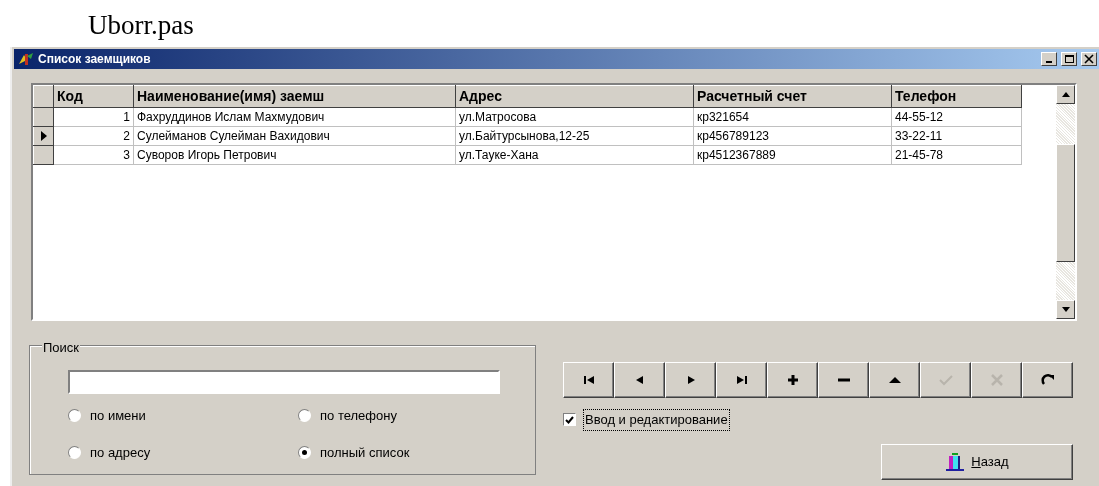 The image size is (1099, 486). I want to click on column-header: Телефон, so click(956, 96).